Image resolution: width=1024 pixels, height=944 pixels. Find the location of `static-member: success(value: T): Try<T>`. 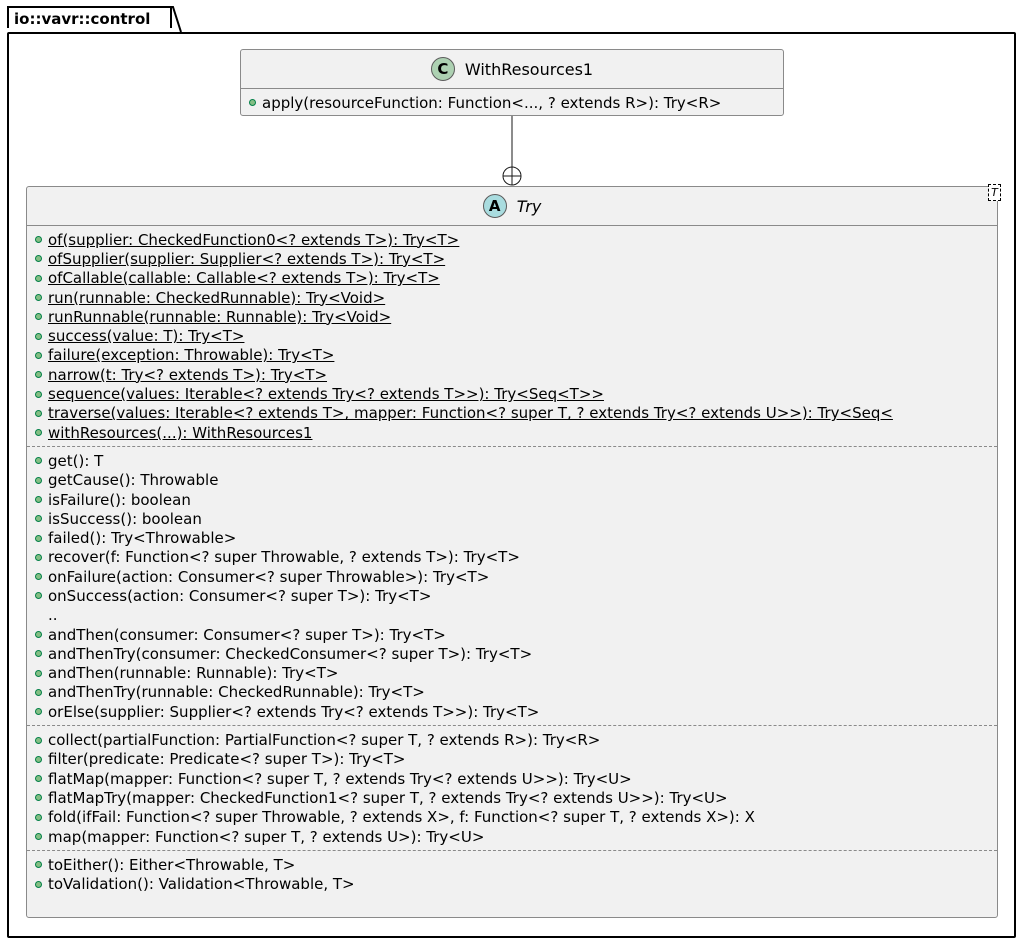

static-member: success(value: T): Try<T> is located at coordinates (512, 335).